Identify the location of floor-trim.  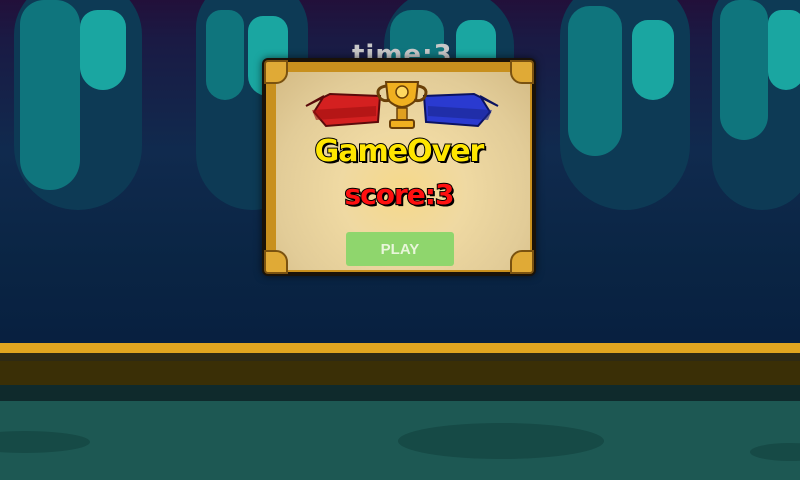
(400, 348).